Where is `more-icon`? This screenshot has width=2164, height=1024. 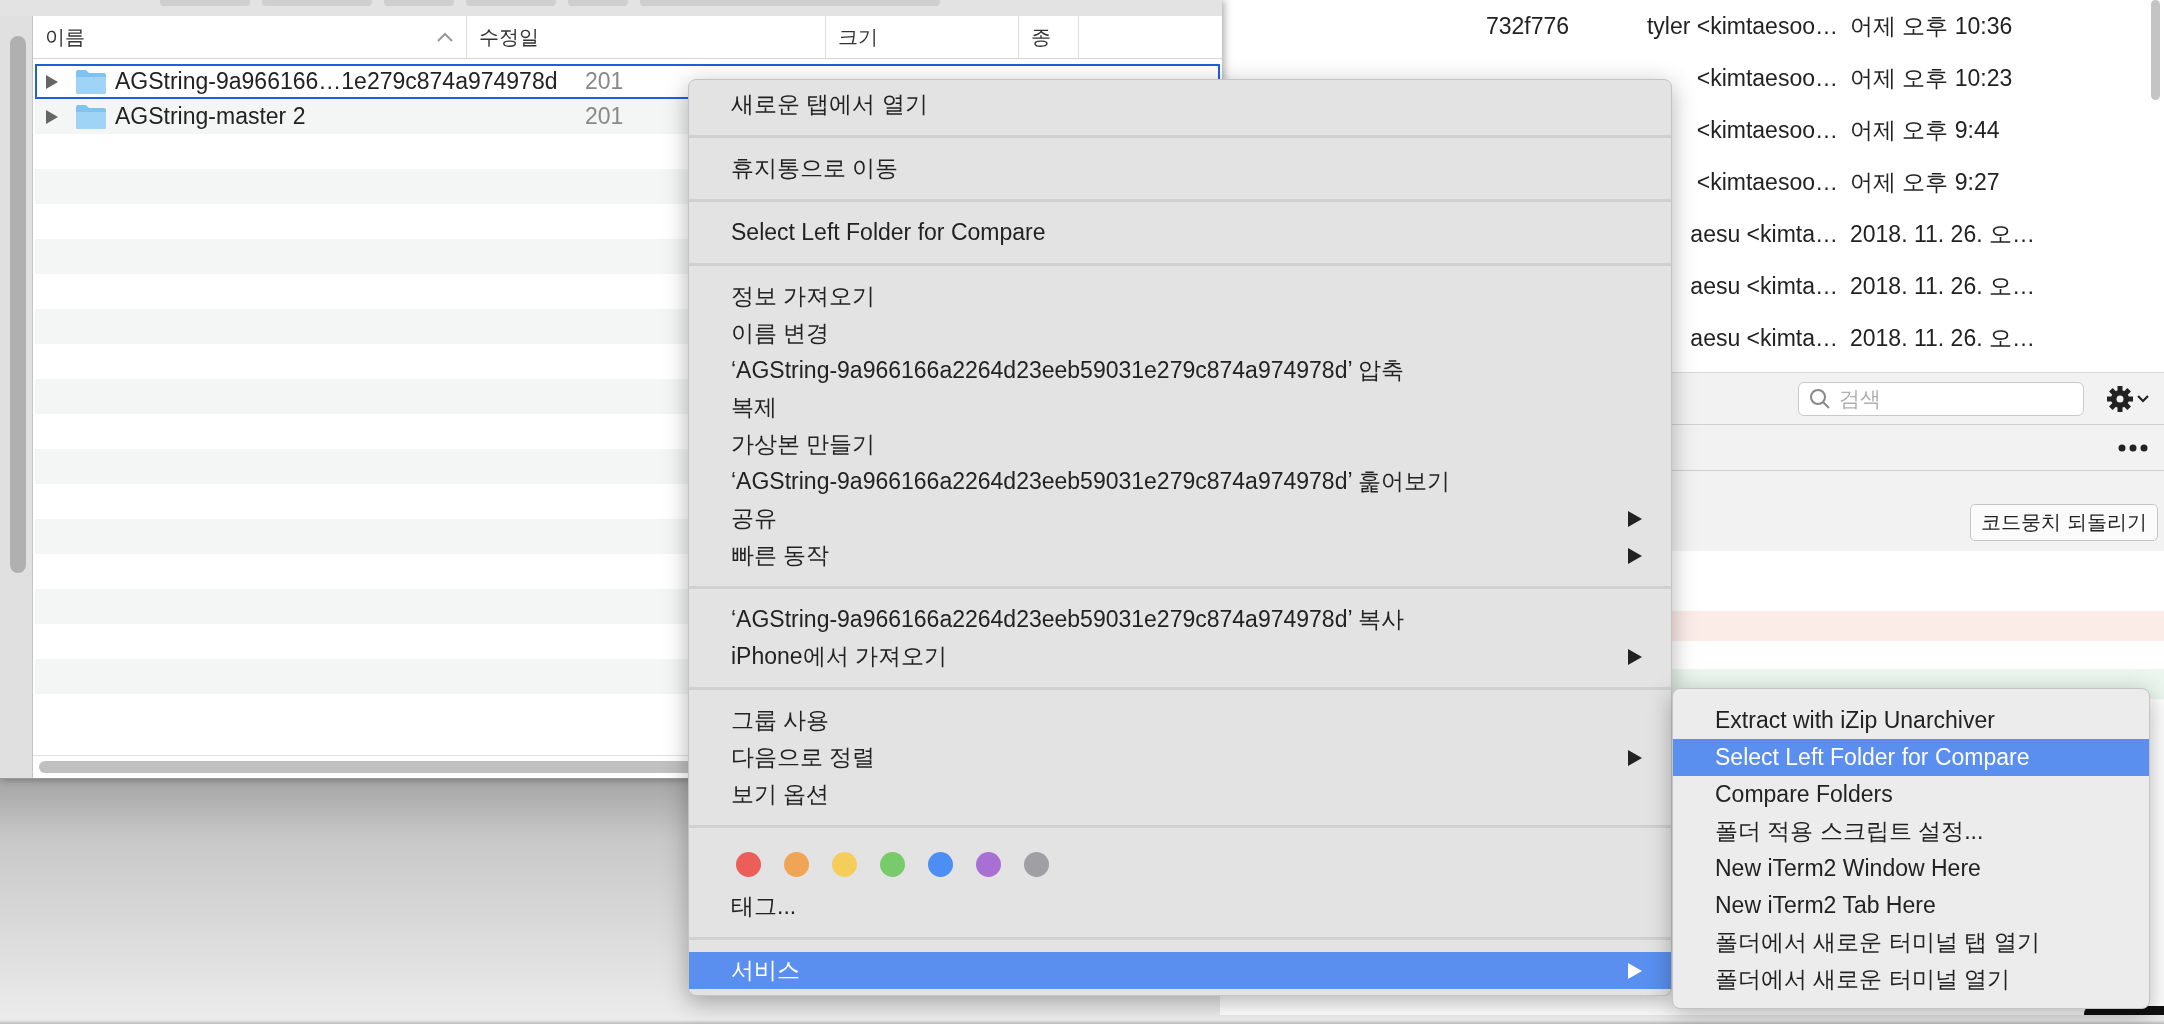
more-icon is located at coordinates (2133, 447).